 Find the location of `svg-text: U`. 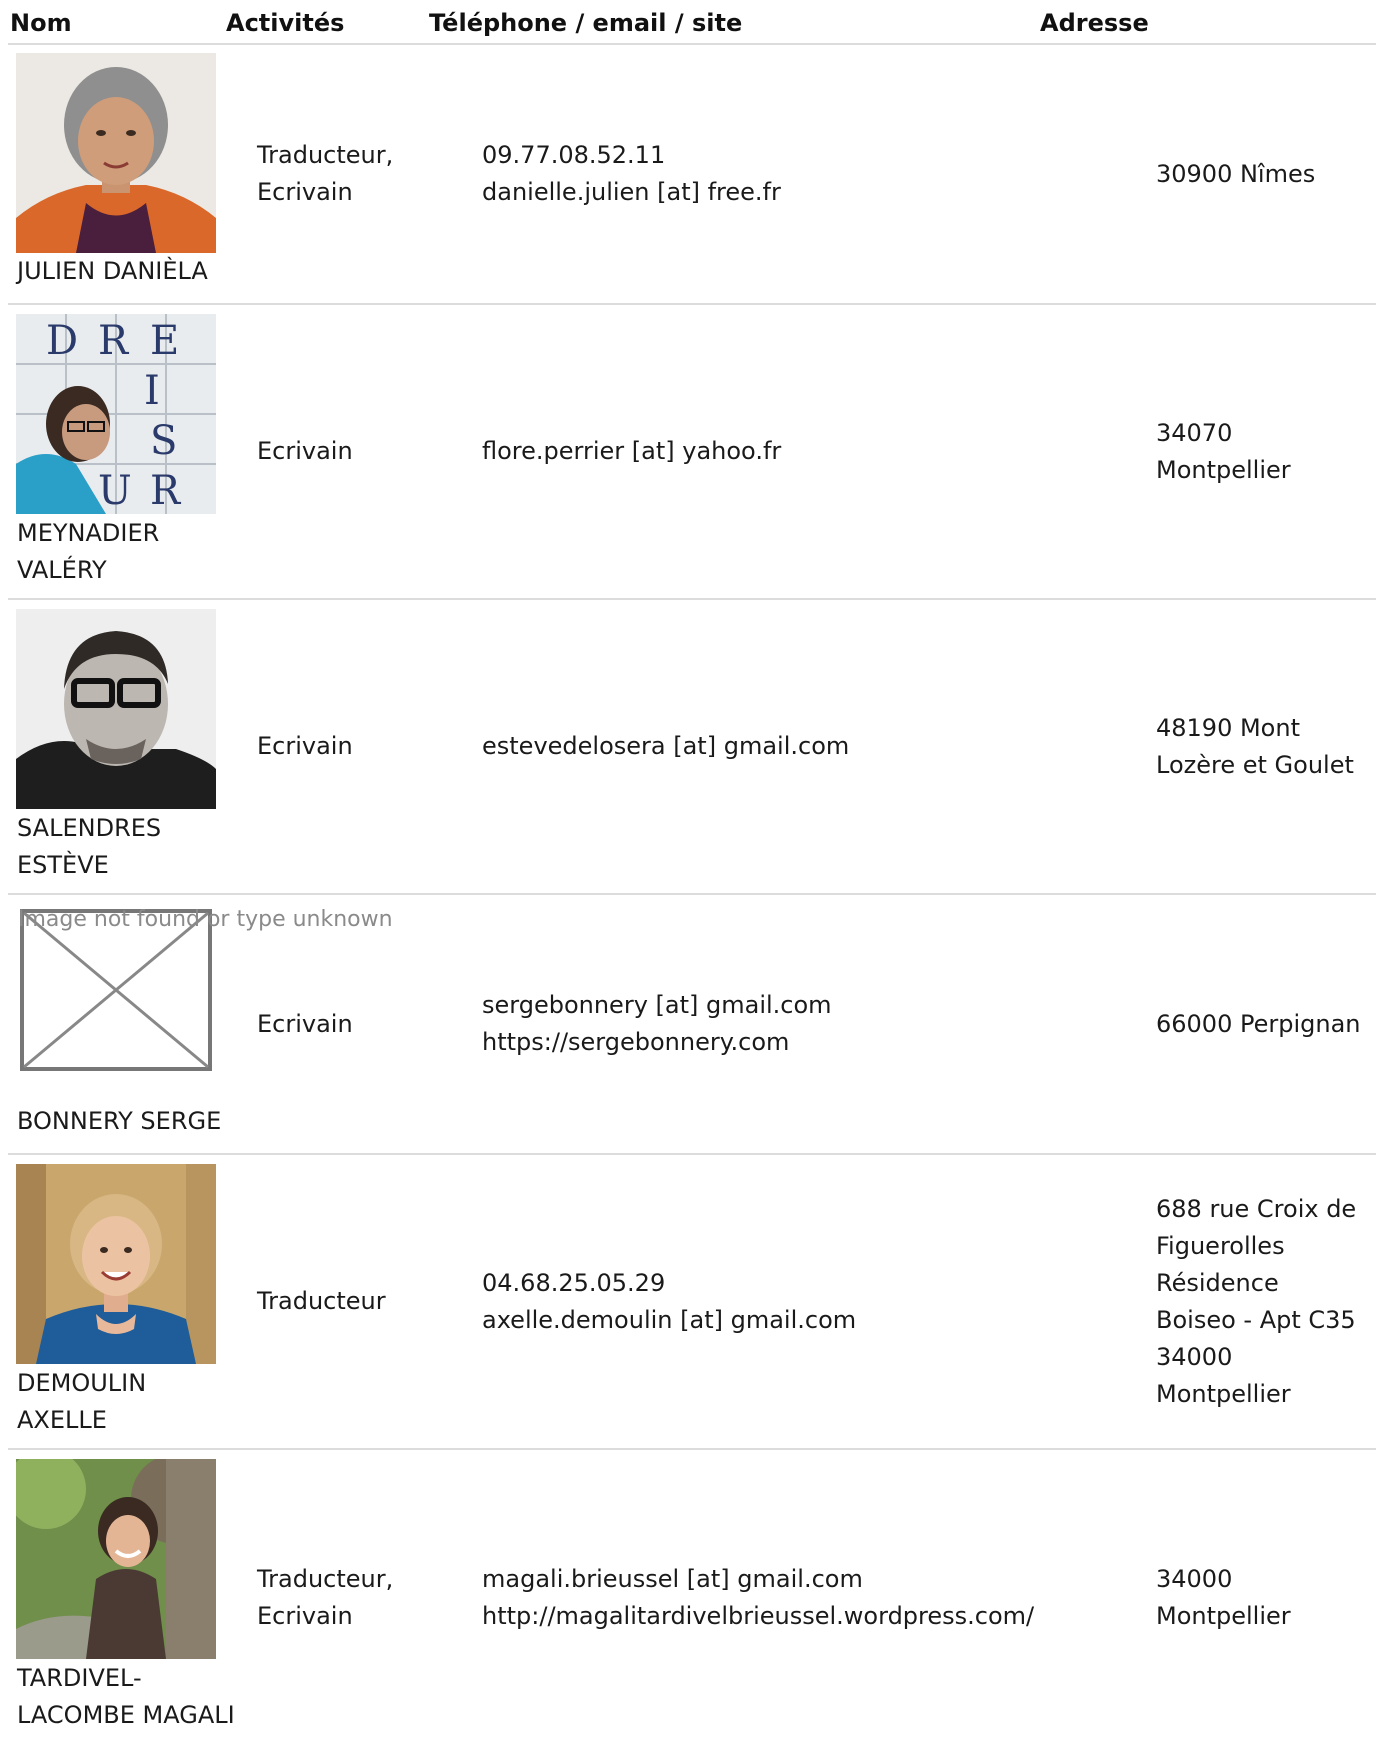

svg-text: U is located at coordinates (115, 491).